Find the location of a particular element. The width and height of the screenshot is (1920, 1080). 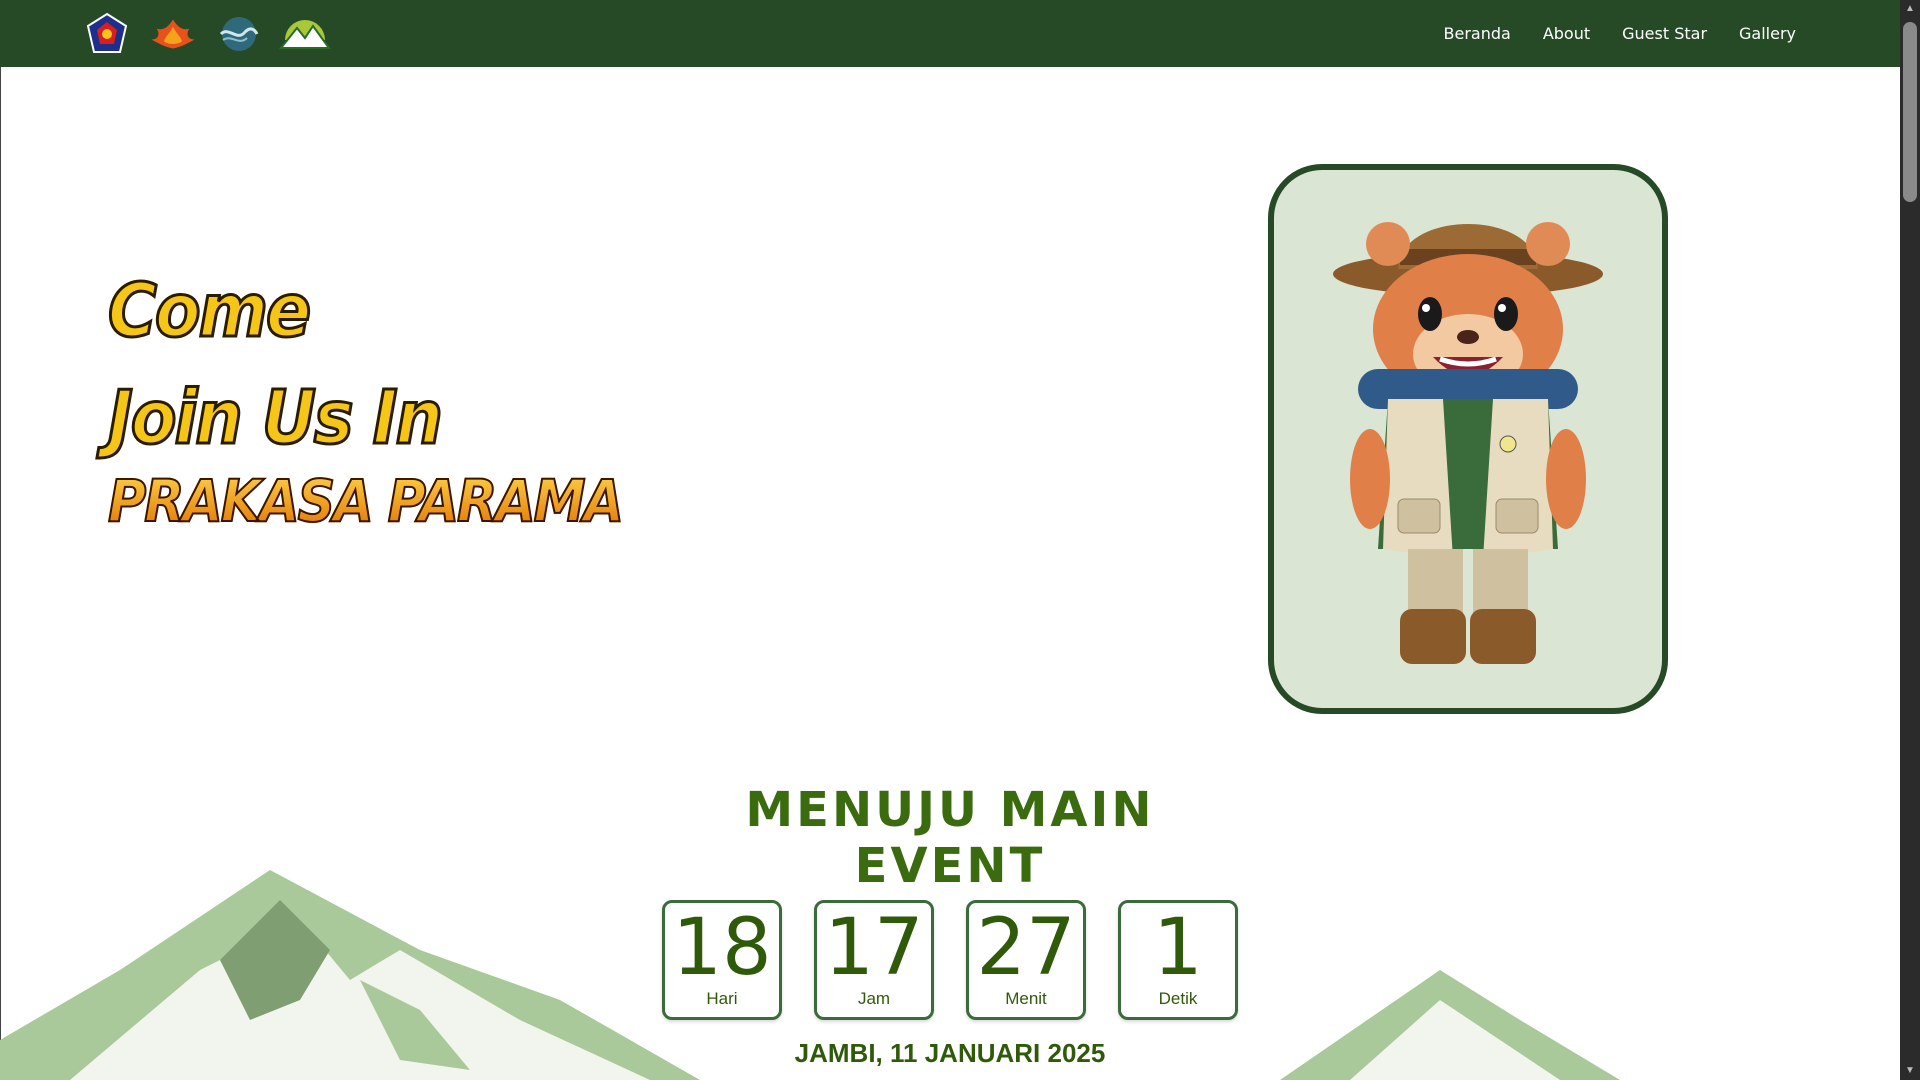

wave-emblem-logo is located at coordinates (239, 34).